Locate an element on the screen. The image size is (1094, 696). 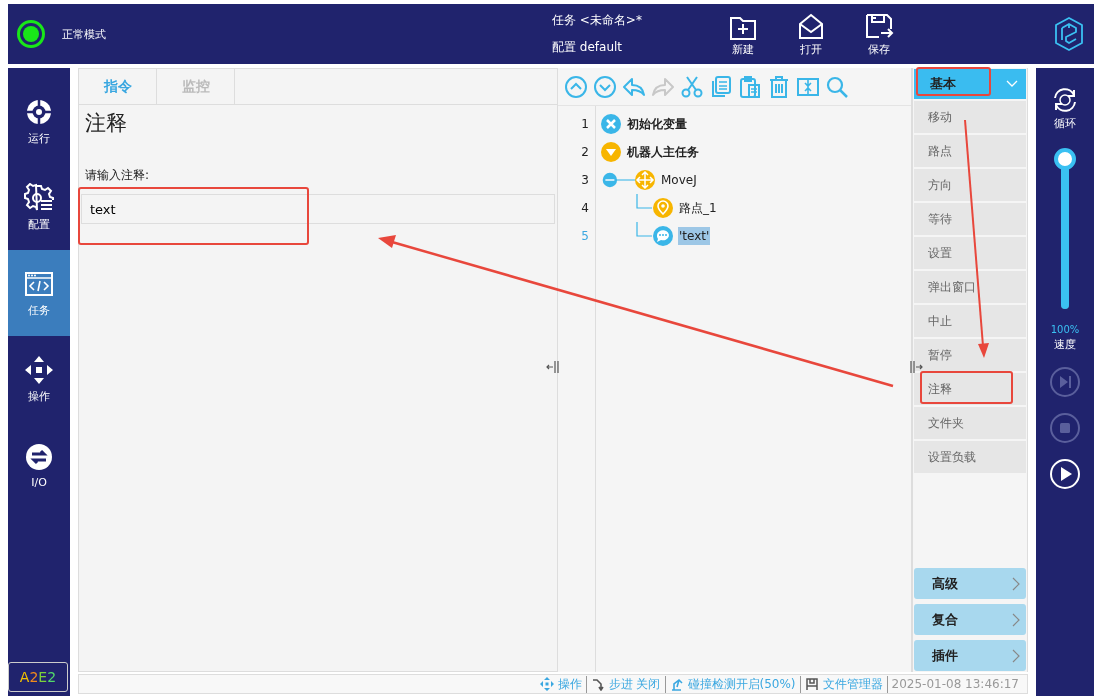
location-pin-icon is located at coordinates (663, 208).